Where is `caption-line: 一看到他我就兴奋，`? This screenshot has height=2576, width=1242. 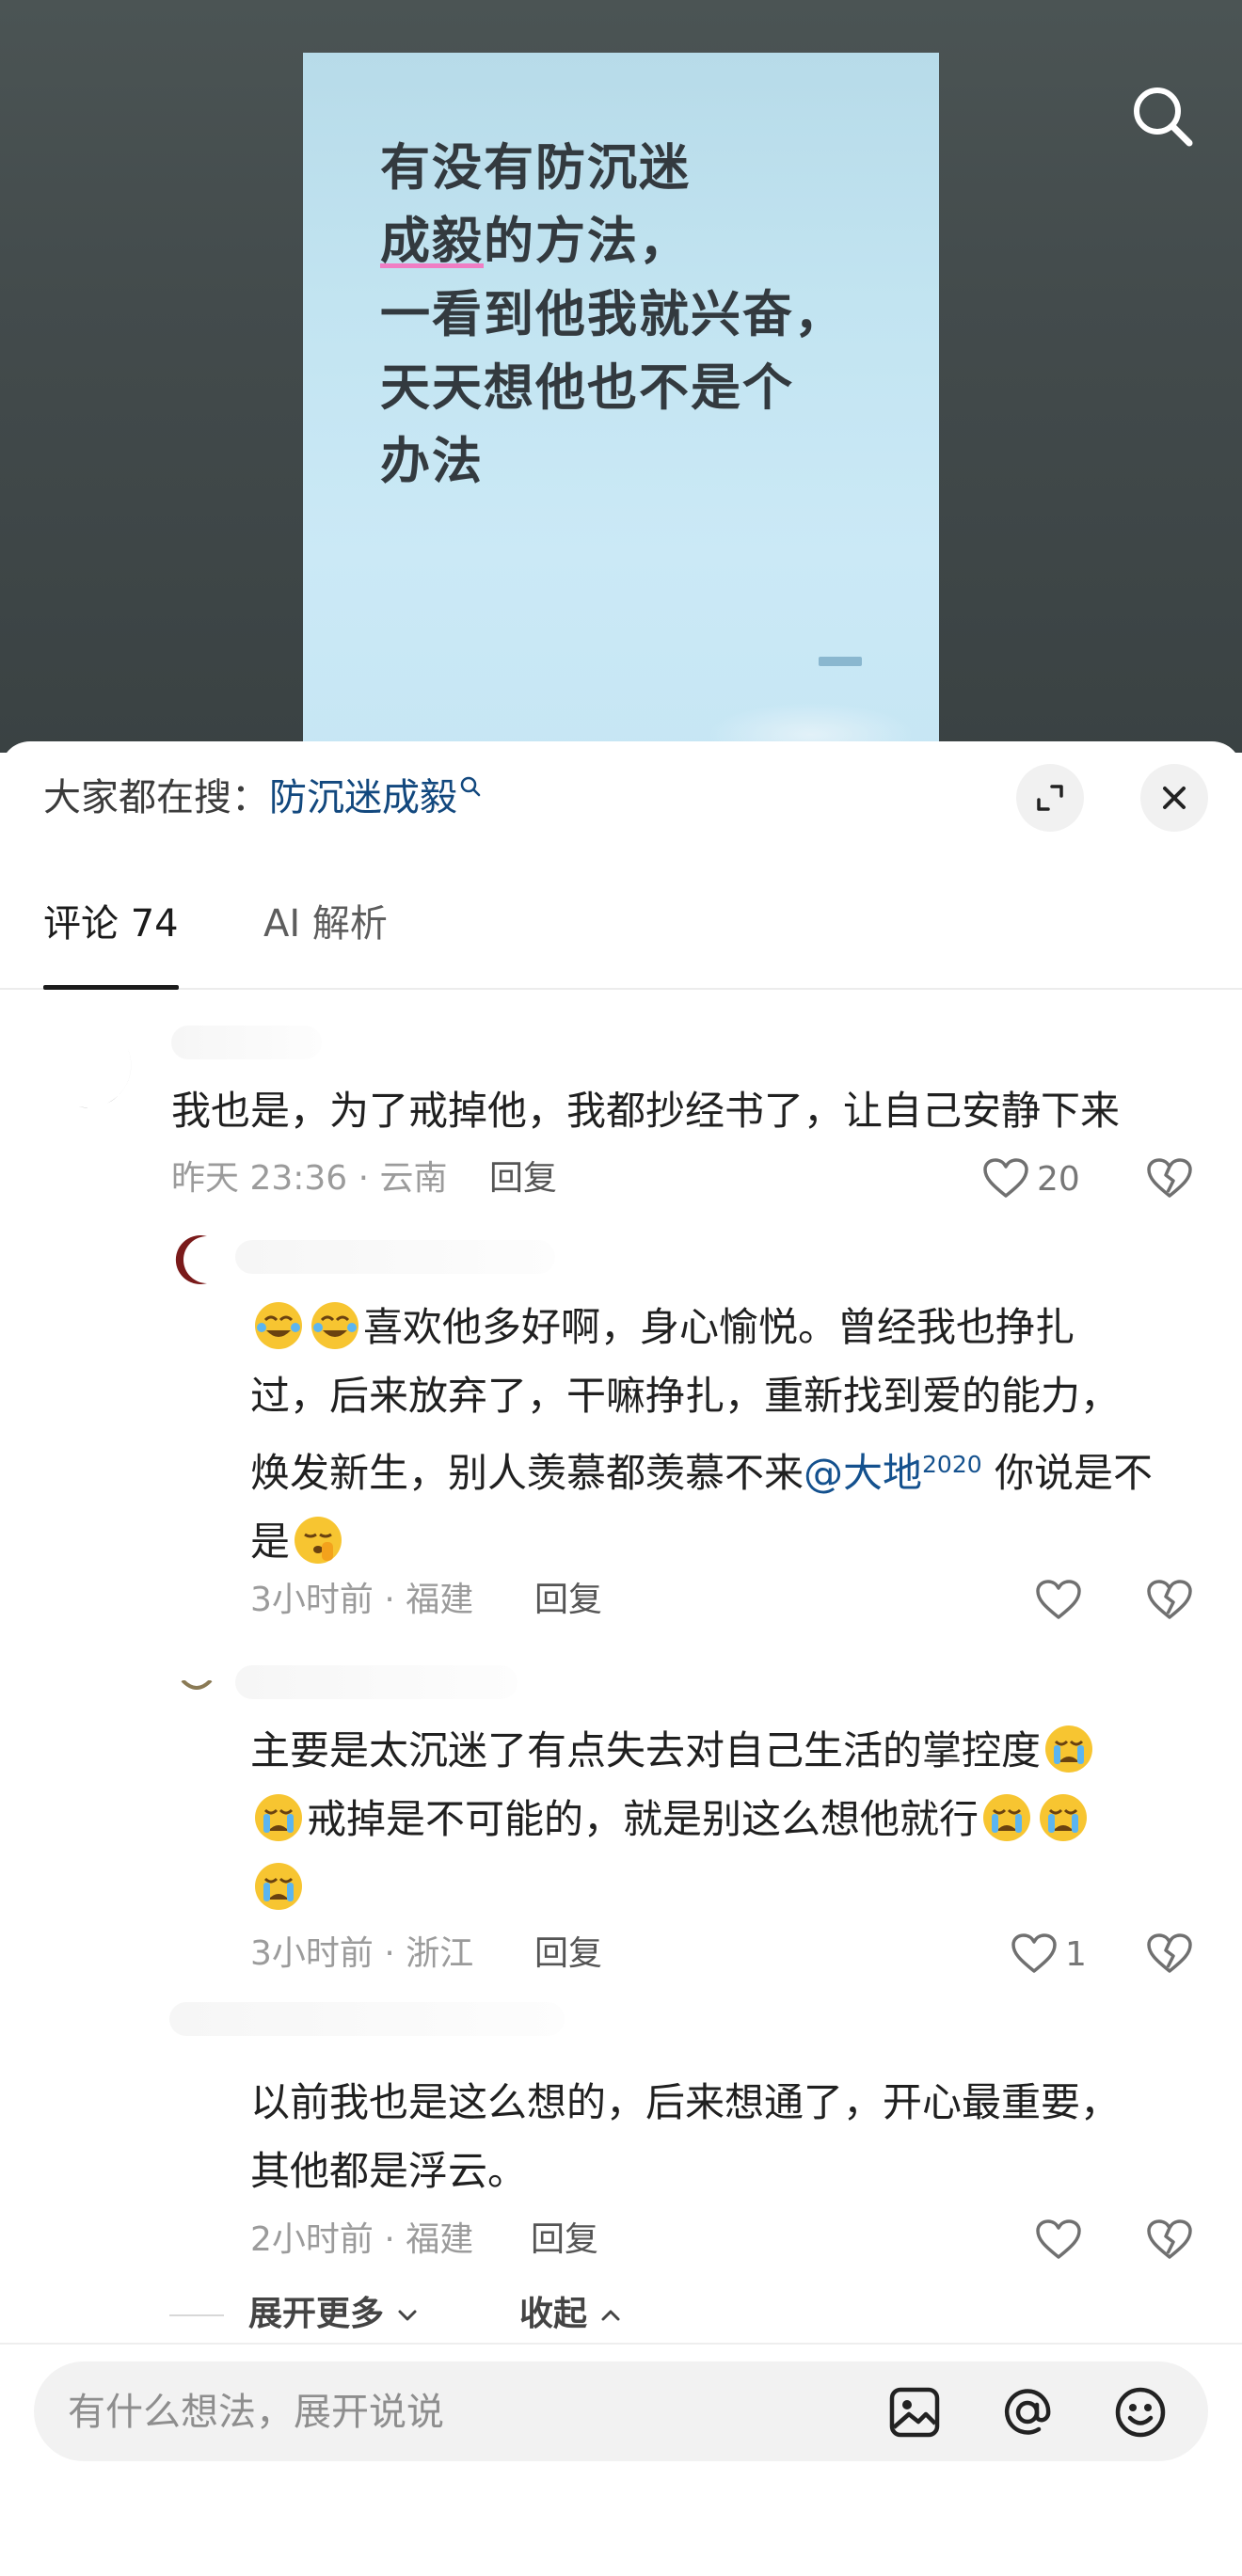
caption-line: 一看到他我就兴奋， is located at coordinates (613, 315).